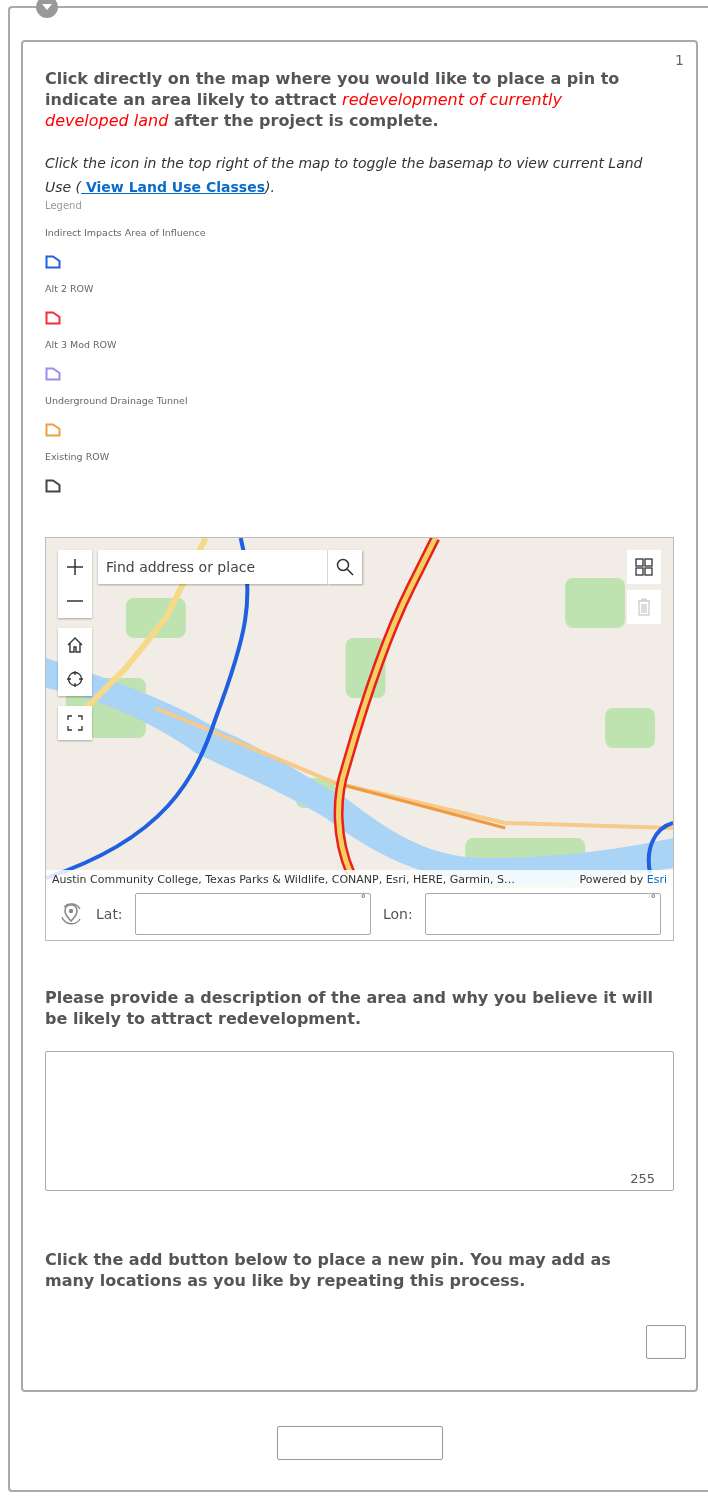 Image resolution: width=708 pixels, height=1496 pixels. I want to click on add-button, so click(666, 1342).